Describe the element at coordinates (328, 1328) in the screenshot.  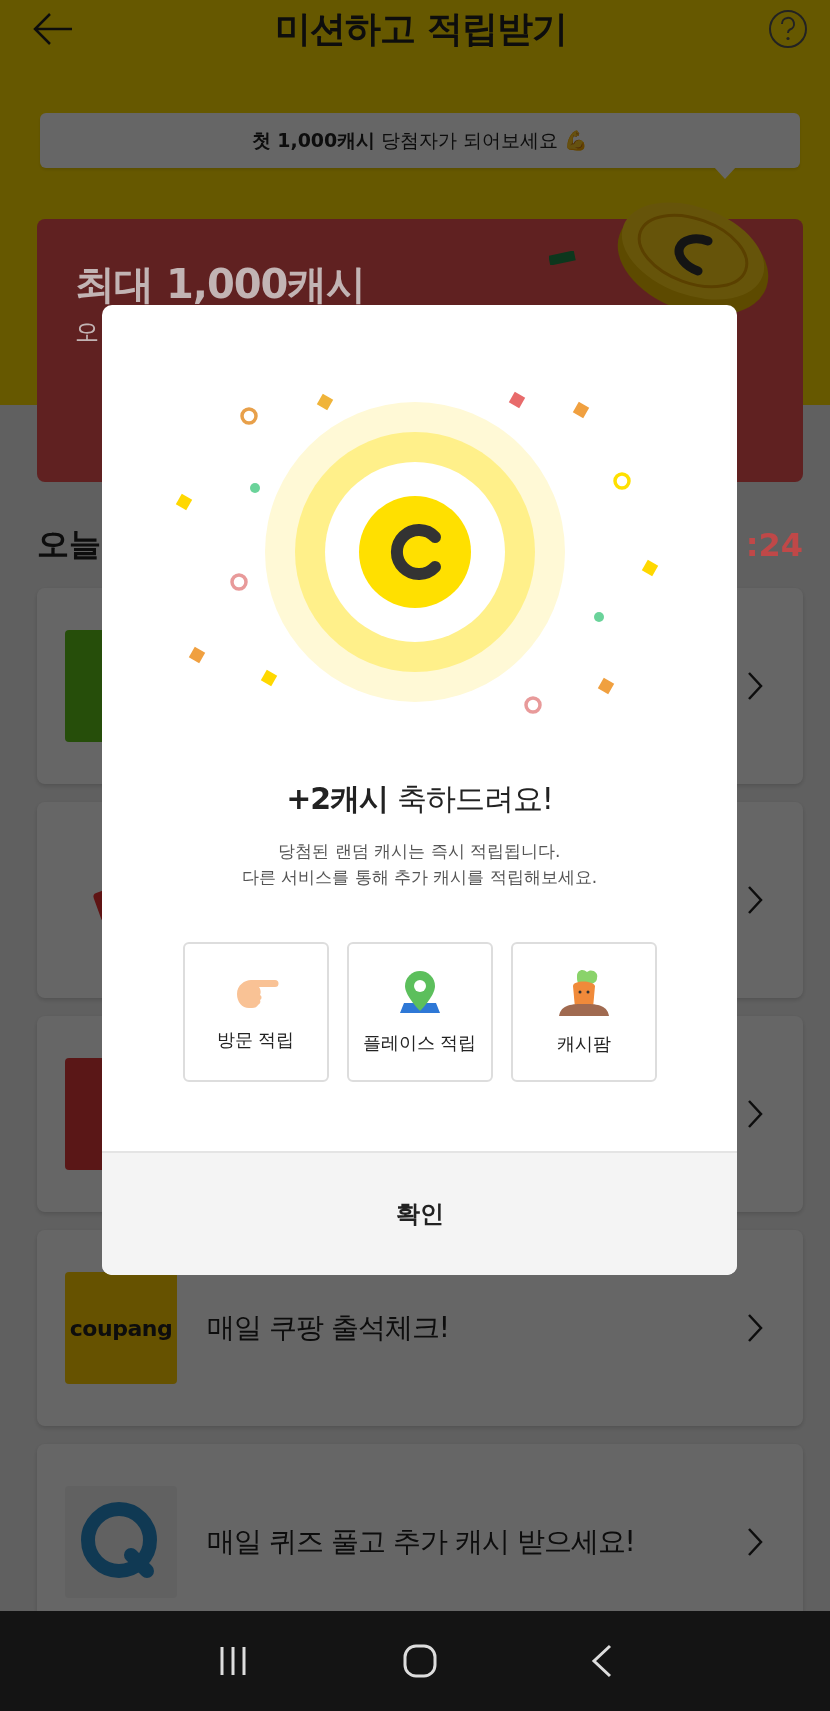
I see `mission-title: 매일 쿠팡 출석체크!` at that location.